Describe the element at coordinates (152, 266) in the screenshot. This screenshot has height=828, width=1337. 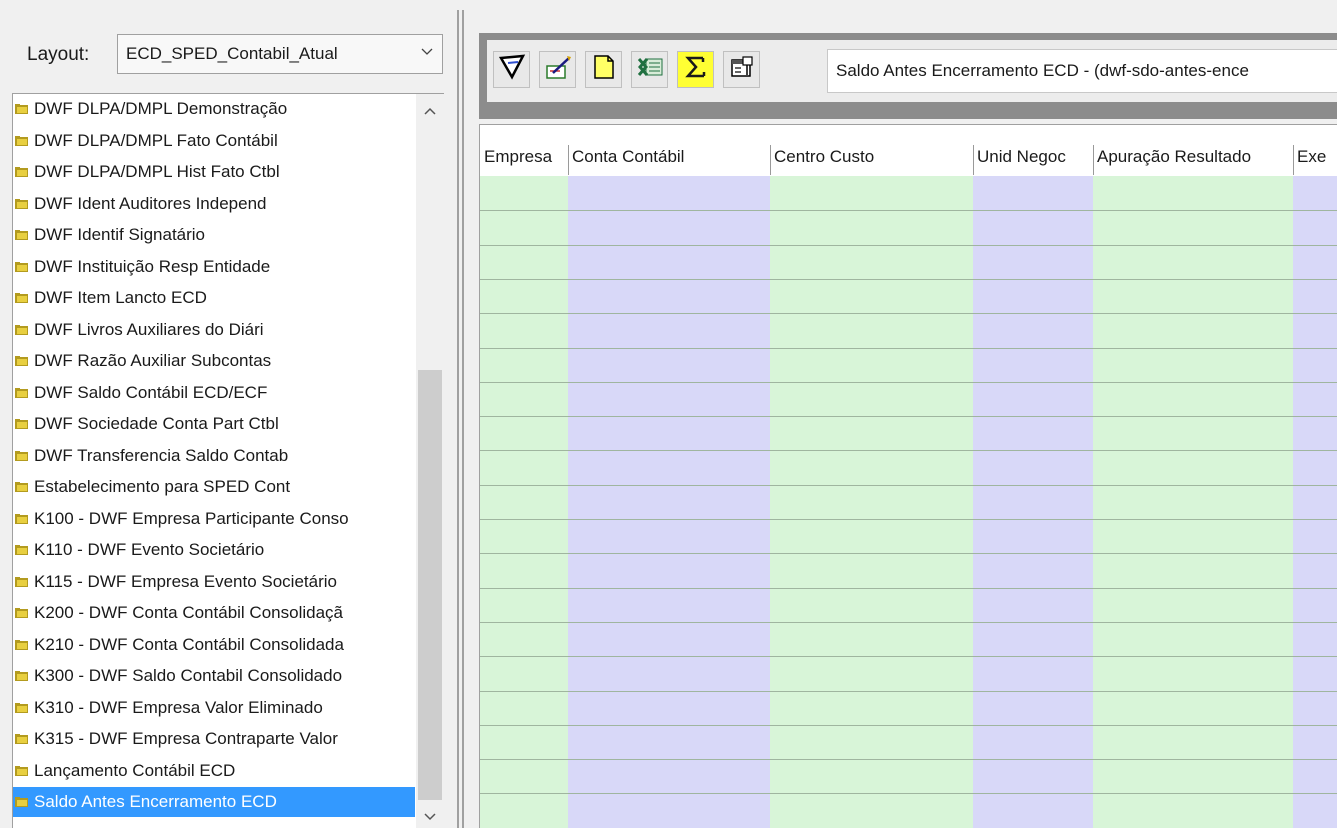
I see `tree-item-label: DWF Instituição Resp Entidade` at that location.